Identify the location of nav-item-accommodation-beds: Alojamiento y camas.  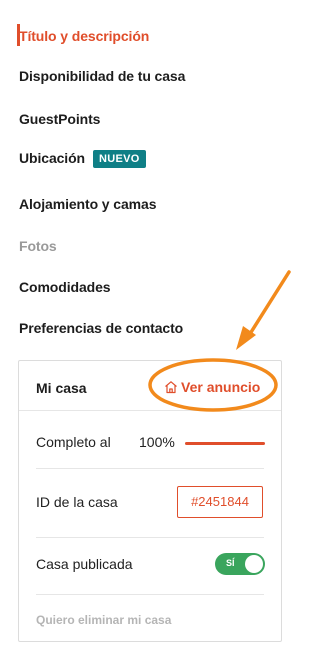
(87, 204).